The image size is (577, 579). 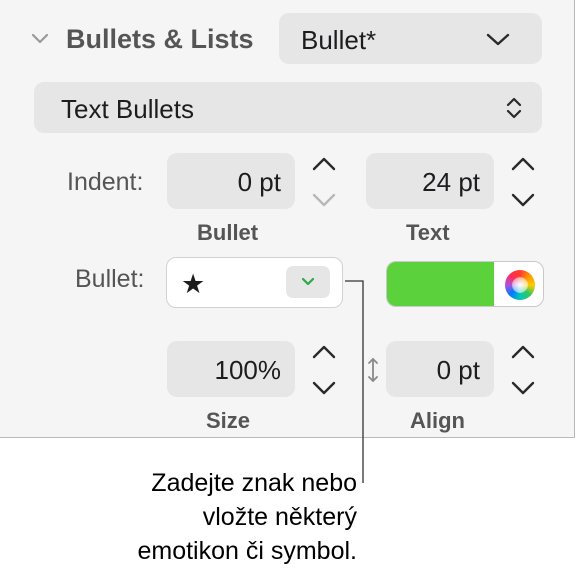 I want to click on collapse-chevron-icon, so click(x=40, y=39).